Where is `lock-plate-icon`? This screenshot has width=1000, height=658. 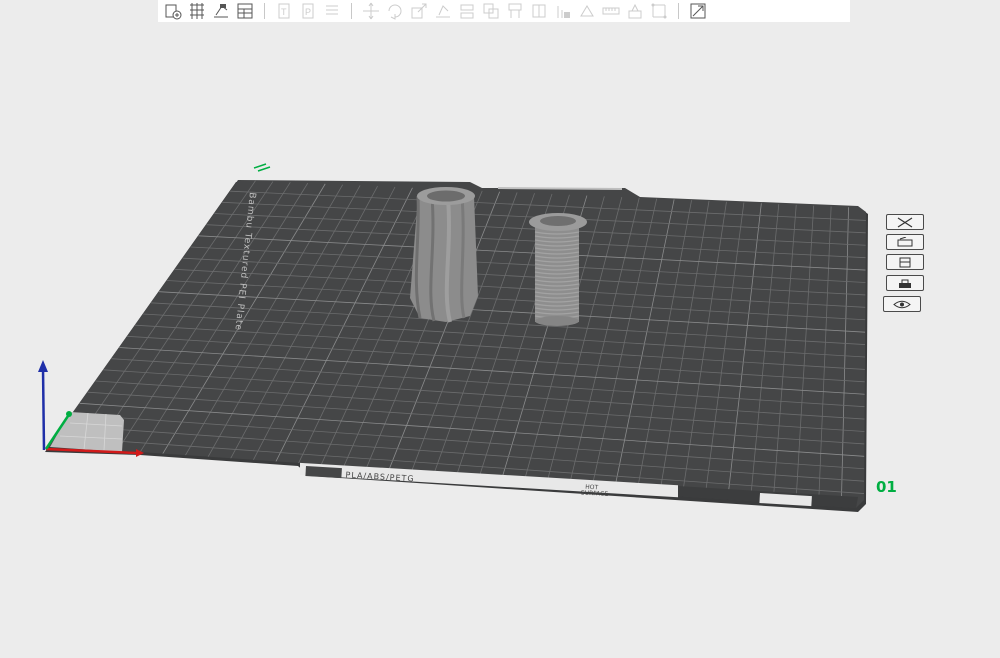
lock-plate-icon is located at coordinates (905, 283).